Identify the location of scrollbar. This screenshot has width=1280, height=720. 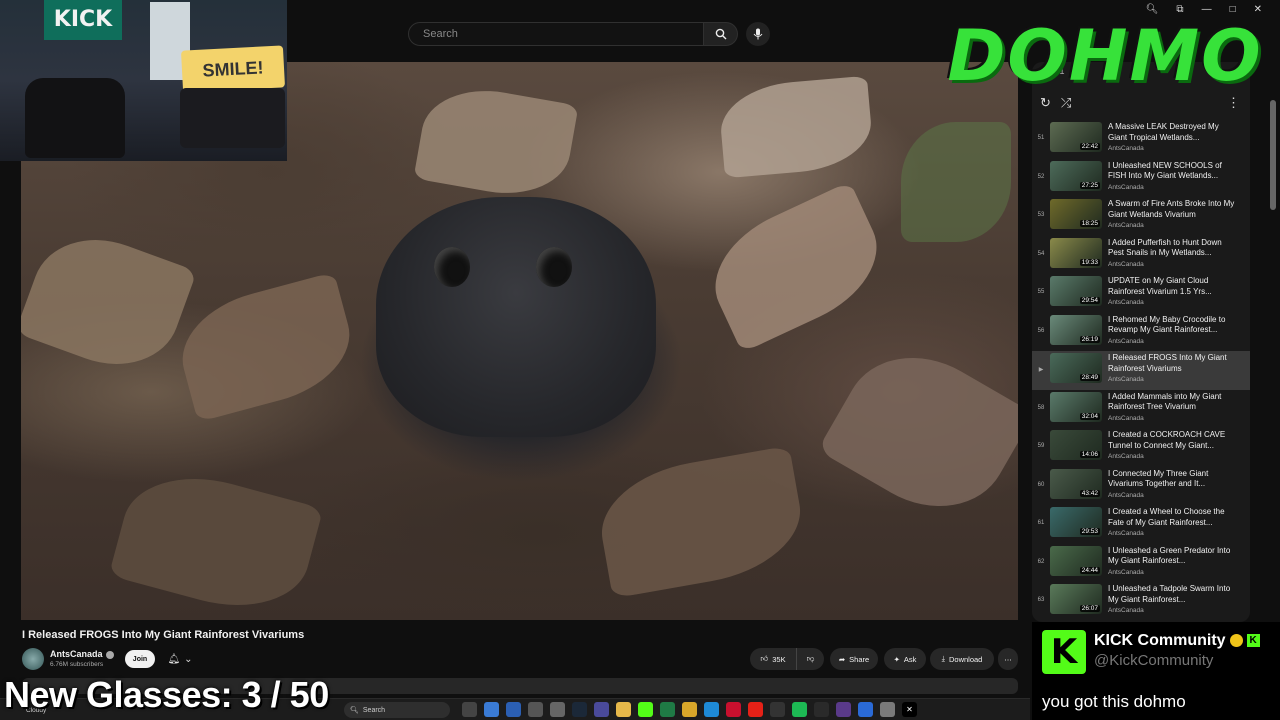
(1273, 155).